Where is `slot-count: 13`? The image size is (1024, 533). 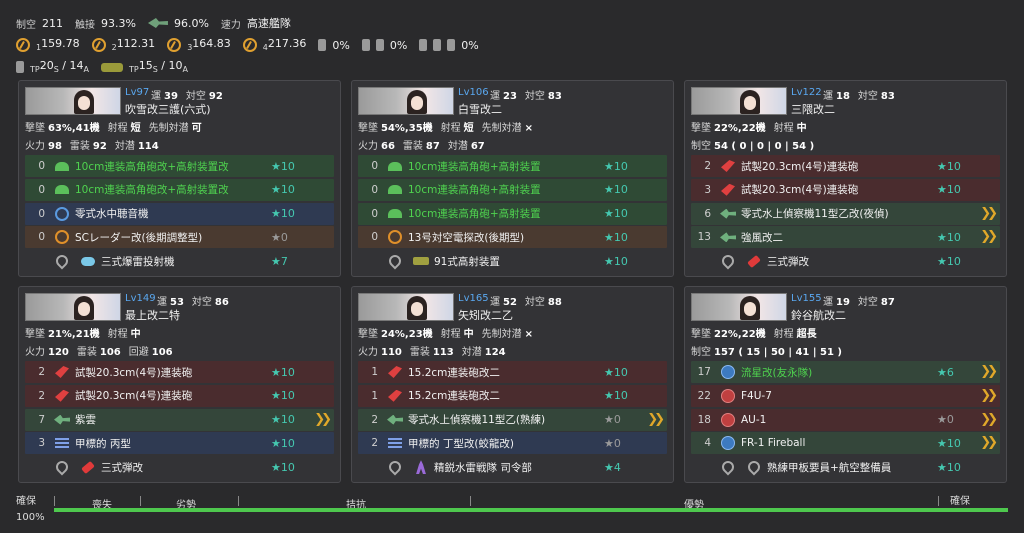
slot-count: 13 is located at coordinates (704, 237).